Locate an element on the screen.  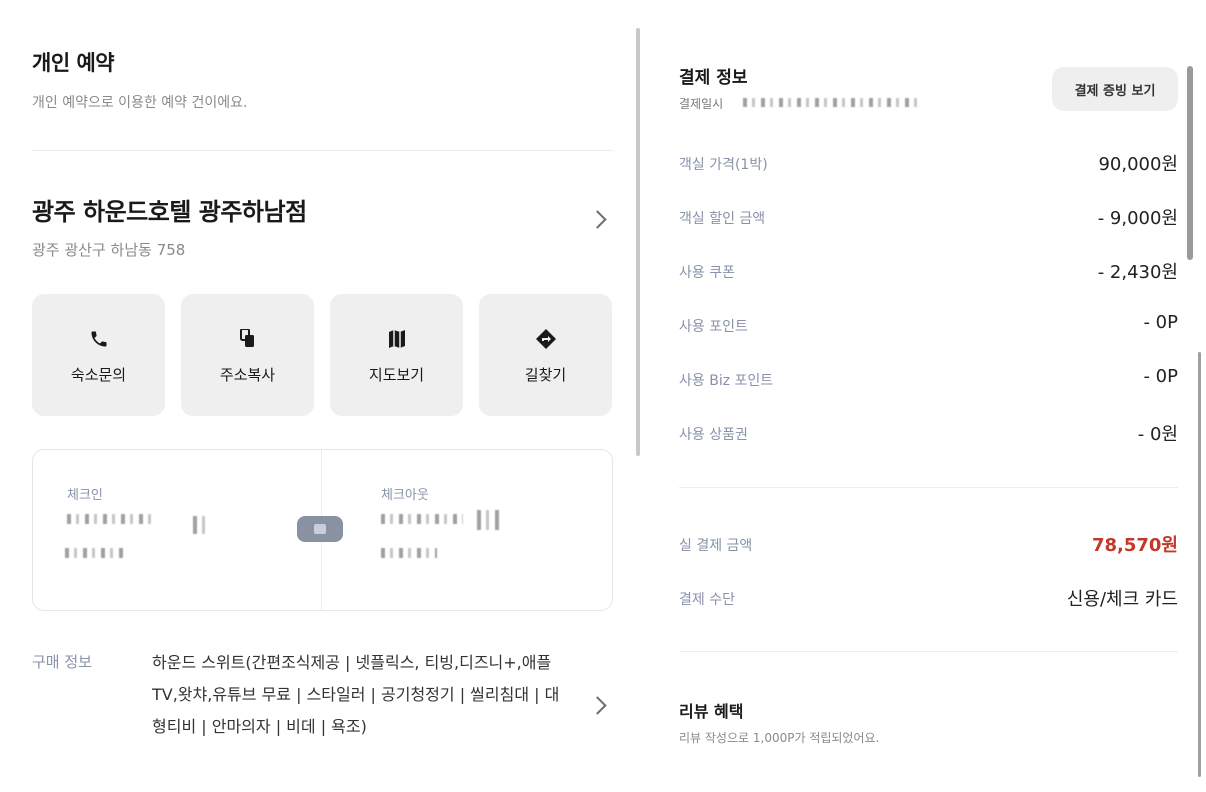
payment-method-row: 결제 수단 신용/체크 카드 is located at coordinates (928, 600).